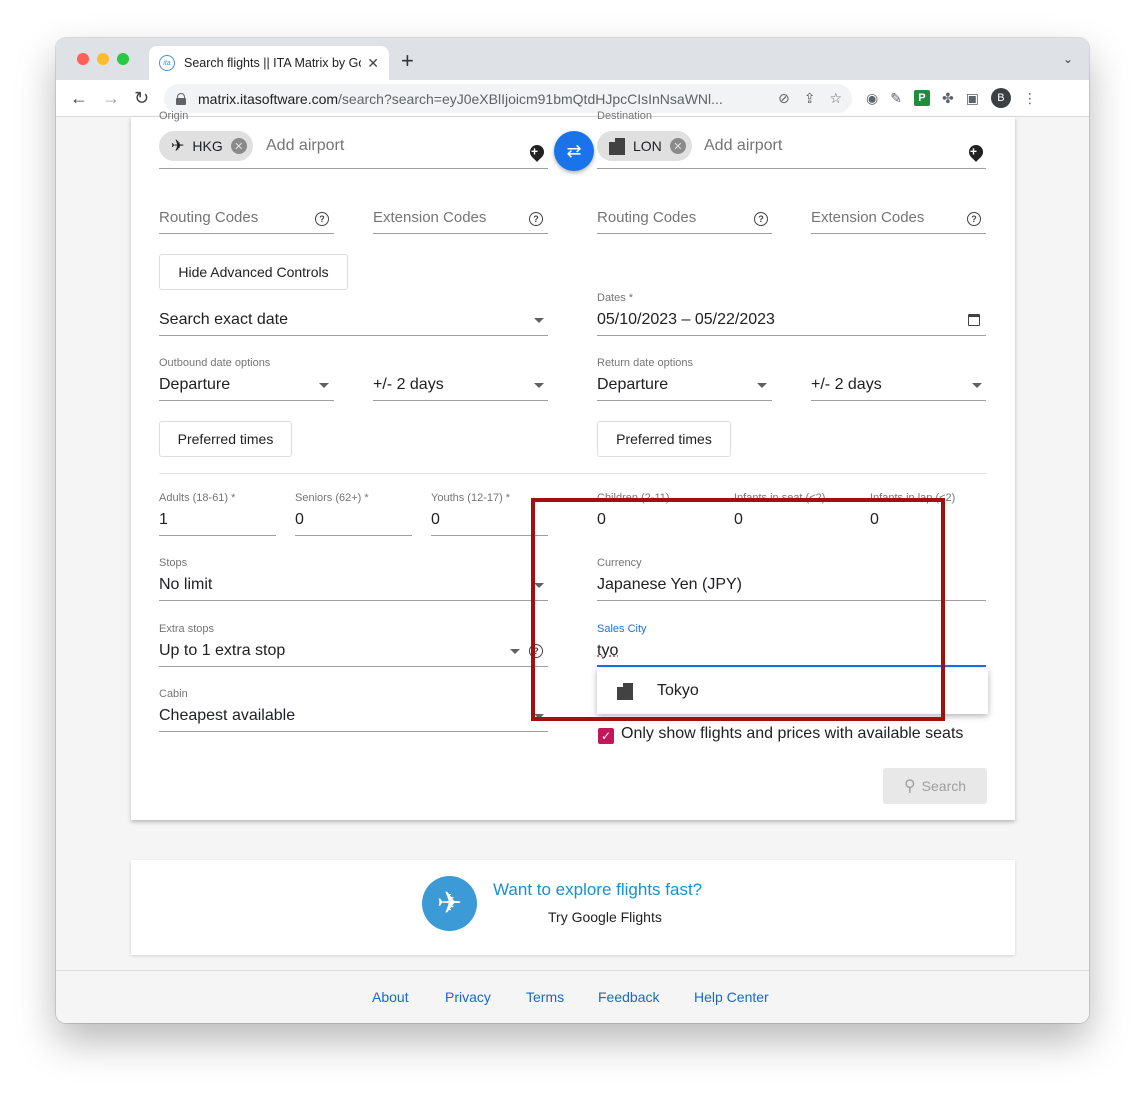 The image size is (1145, 1097). Describe the element at coordinates (222, 650) in the screenshot. I see `extra-stops-value: Up to 1 extra stop` at that location.